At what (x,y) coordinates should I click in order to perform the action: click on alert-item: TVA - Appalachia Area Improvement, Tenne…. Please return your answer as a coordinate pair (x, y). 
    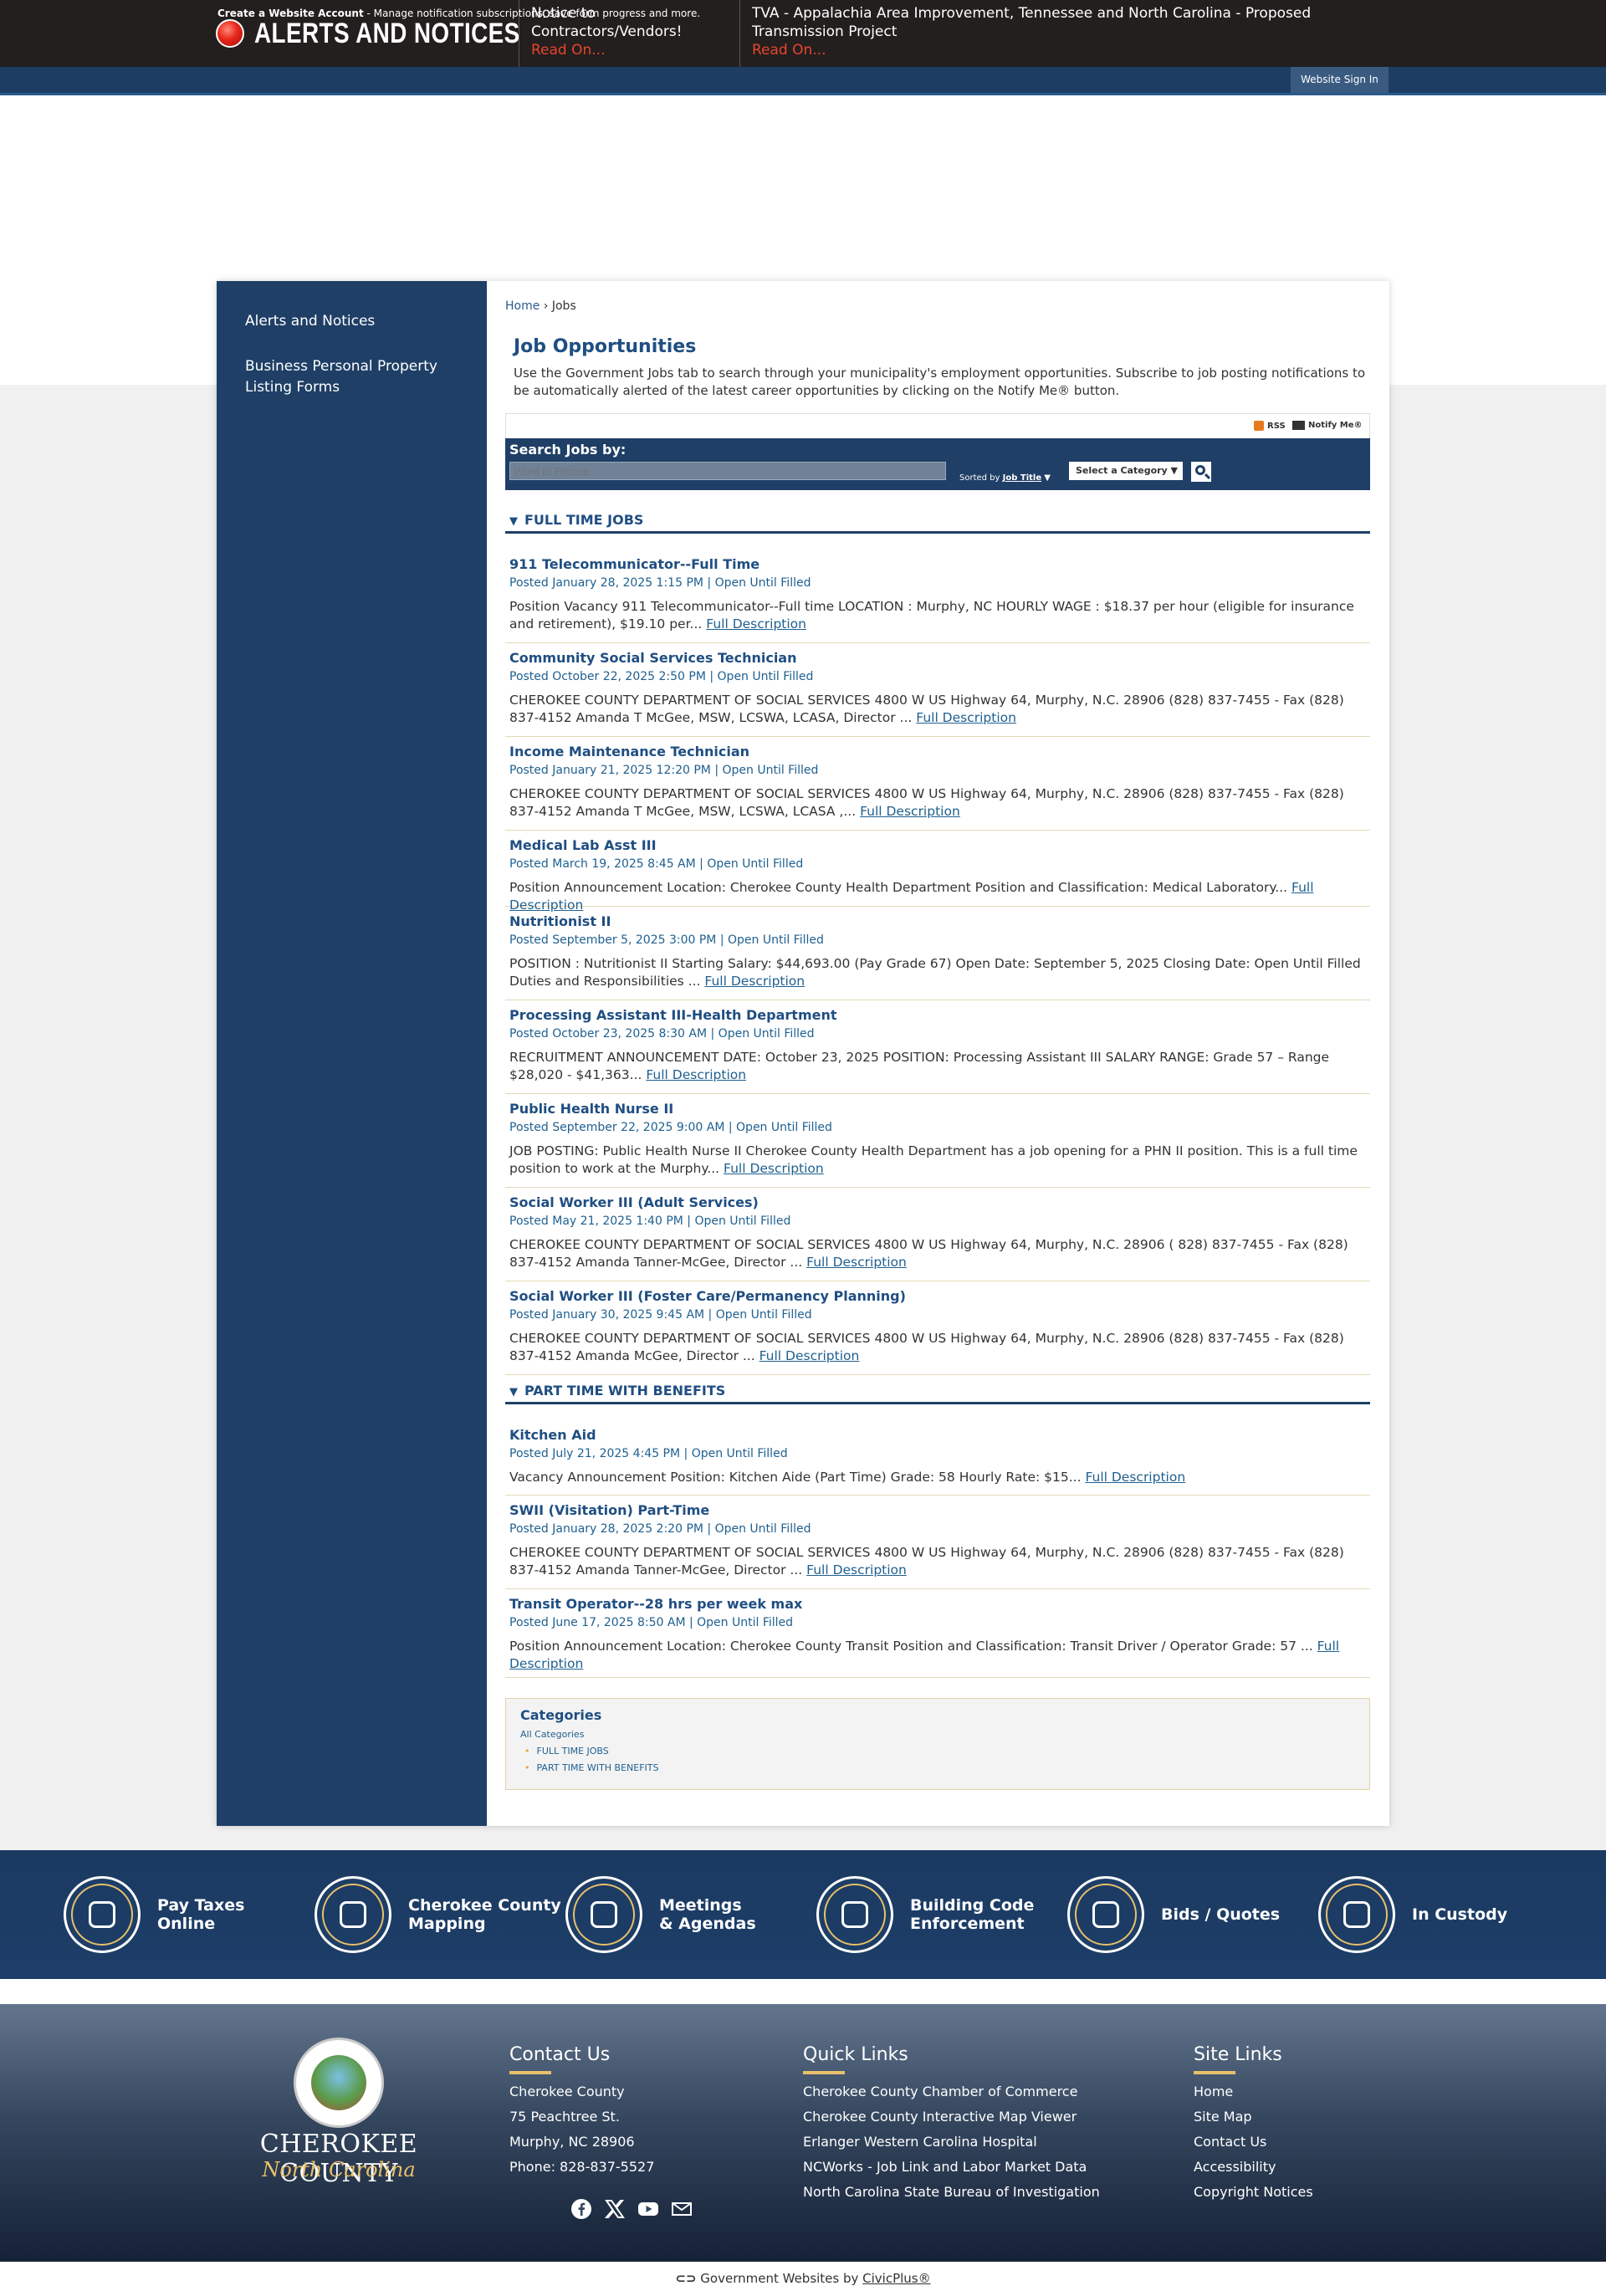
    Looking at the image, I should click on (1032, 33).